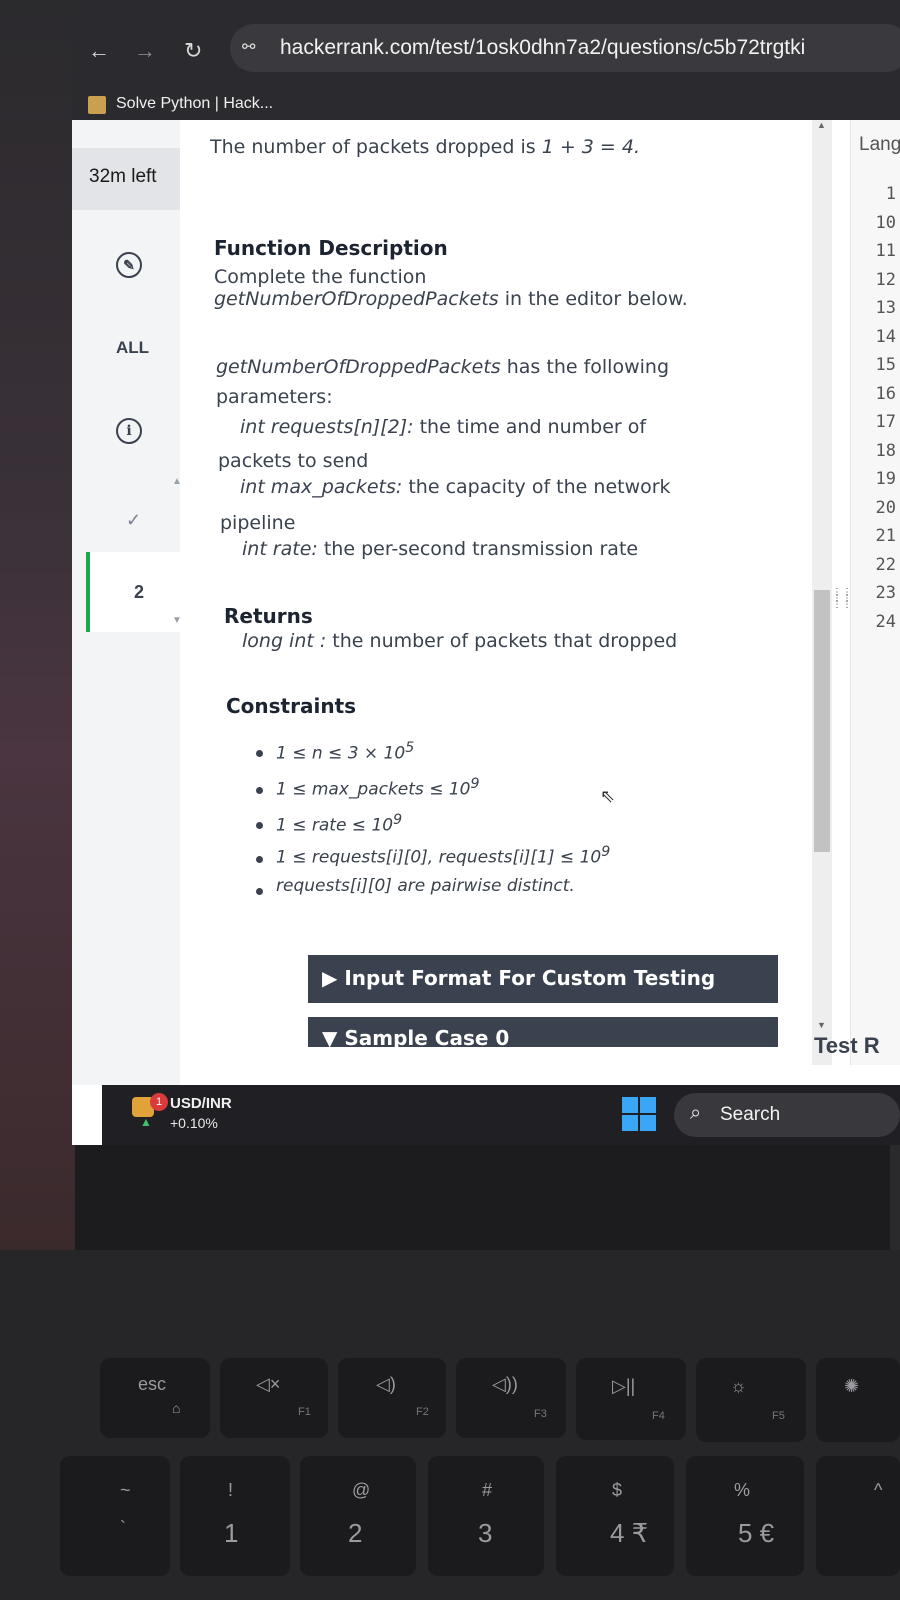 The image size is (900, 1600). What do you see at coordinates (486, 1516) in the screenshot?
I see `key-3: # 3` at bounding box center [486, 1516].